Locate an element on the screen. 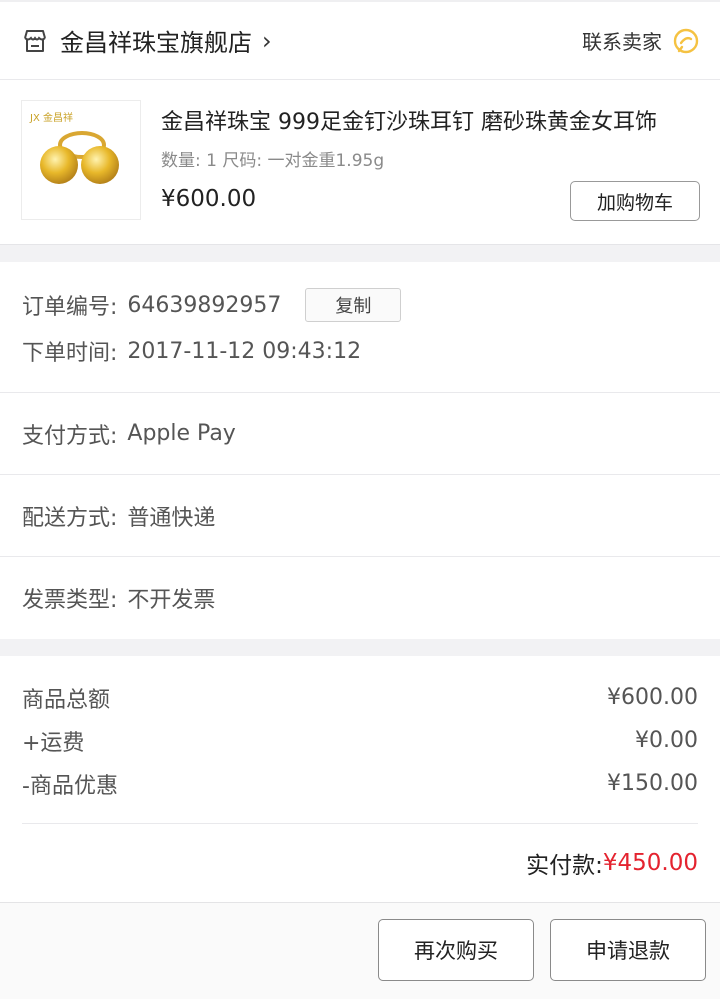 Image resolution: width=720 pixels, height=999 pixels. brand-logo: JX 金昌祥 is located at coordinates (51, 118).